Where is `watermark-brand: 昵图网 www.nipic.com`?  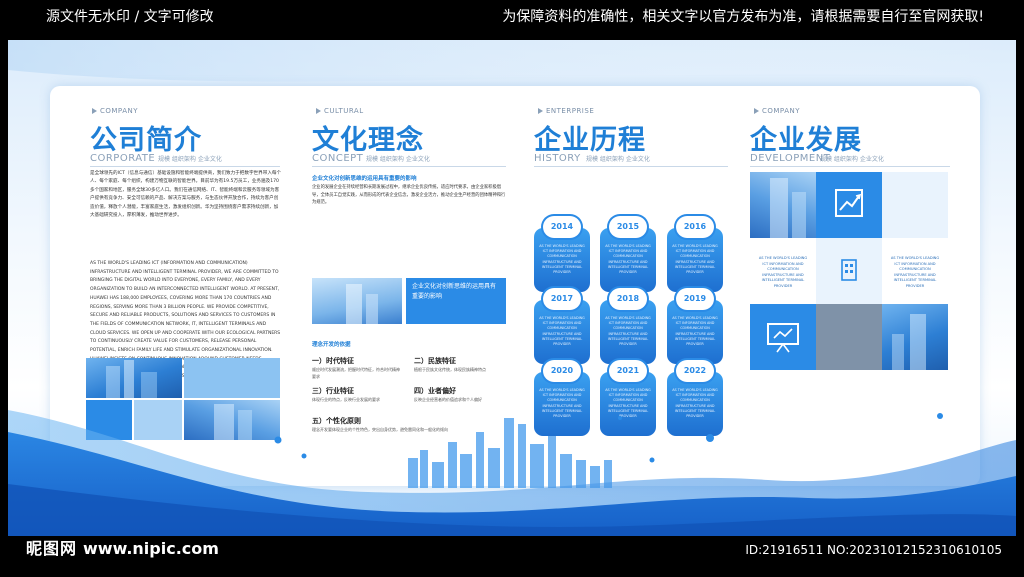 watermark-brand: 昵图网 www.nipic.com is located at coordinates (122, 547).